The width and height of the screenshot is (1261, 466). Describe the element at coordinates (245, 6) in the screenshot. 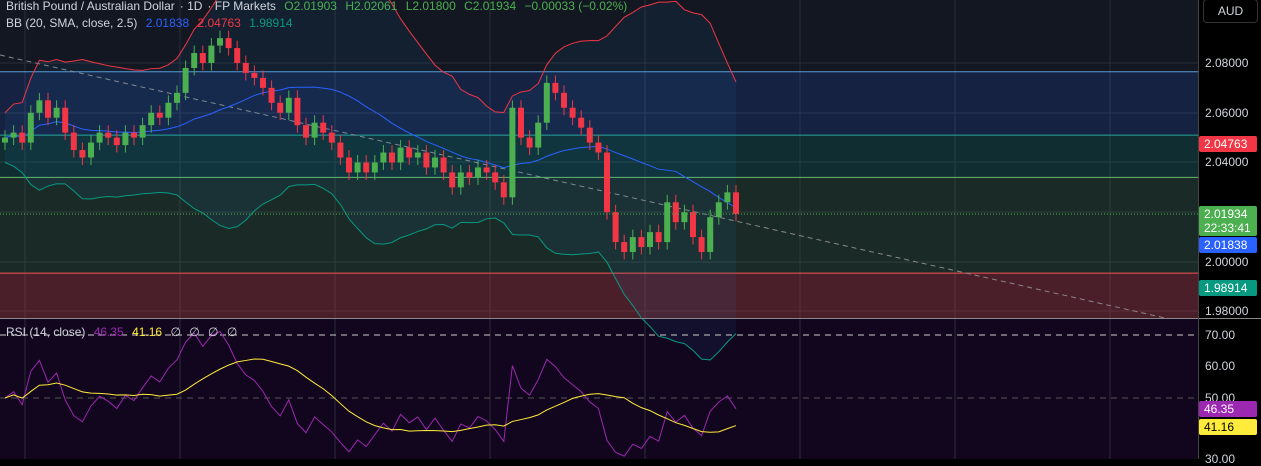

I see `exchange: FP Markets` at that location.